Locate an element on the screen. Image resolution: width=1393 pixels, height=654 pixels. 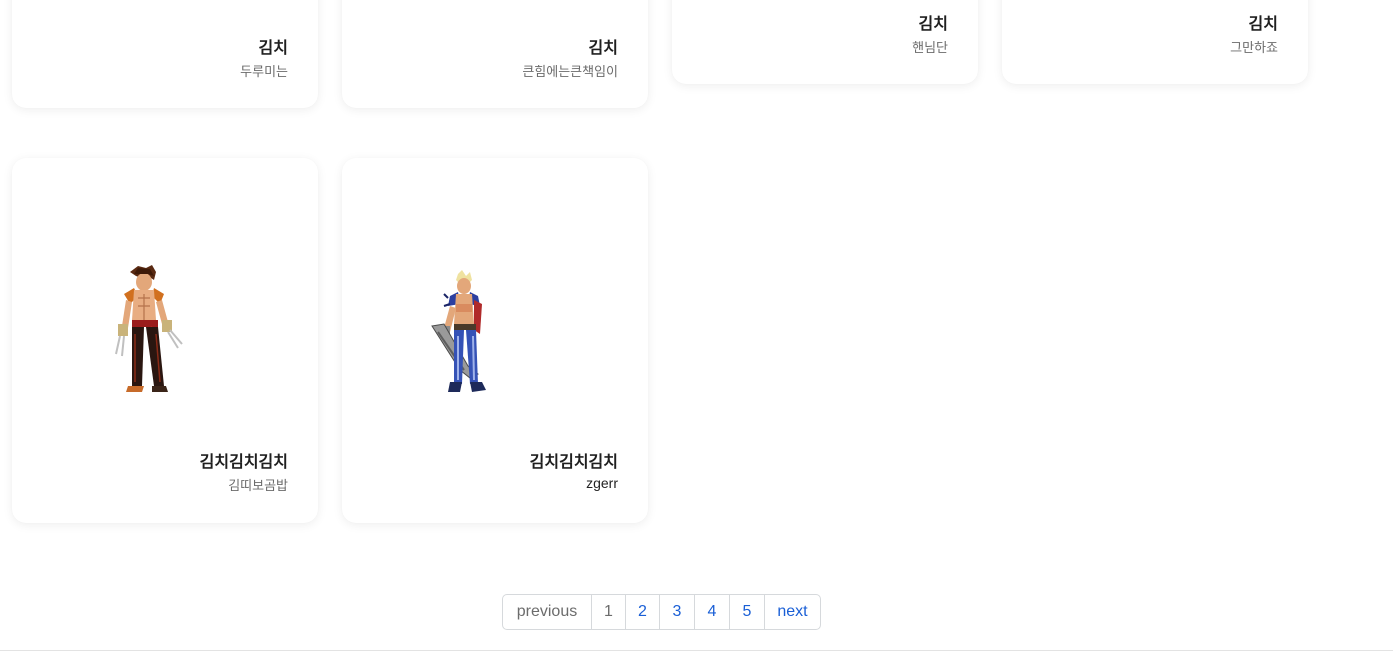
next-page-button: next is located at coordinates (792, 612).